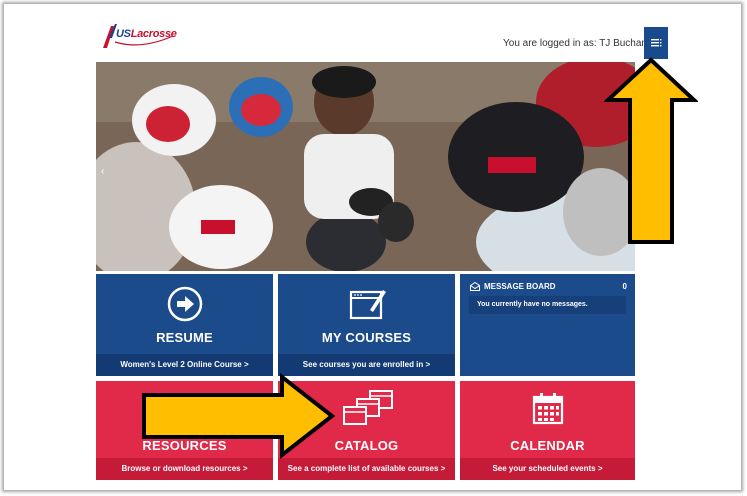  Describe the element at coordinates (548, 409) in the screenshot. I see `calendar-icon` at that location.